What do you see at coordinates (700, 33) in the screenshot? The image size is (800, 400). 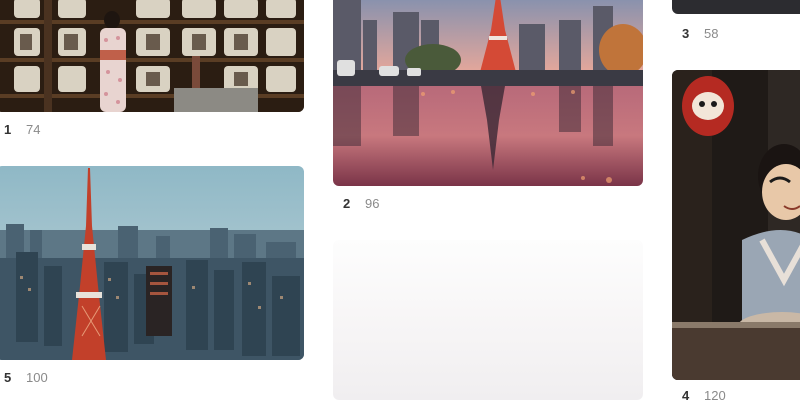 I see `photo-3-caption: 3 58` at bounding box center [700, 33].